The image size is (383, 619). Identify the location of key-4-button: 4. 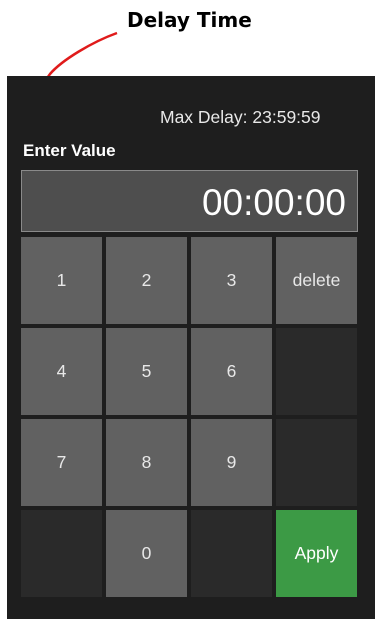
(61, 371).